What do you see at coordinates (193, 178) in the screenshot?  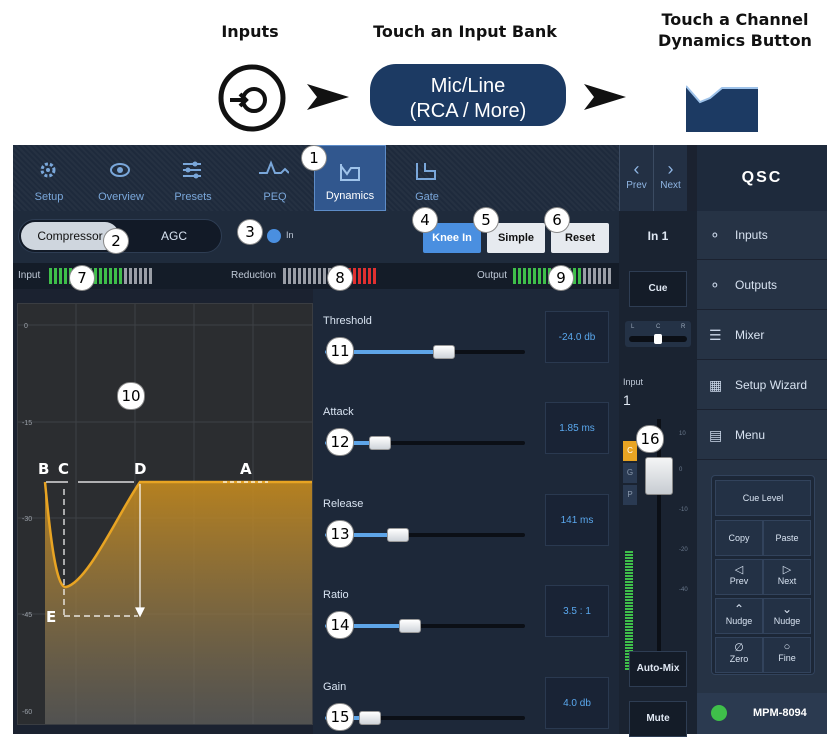 I see `tab-presets: Presets` at bounding box center [193, 178].